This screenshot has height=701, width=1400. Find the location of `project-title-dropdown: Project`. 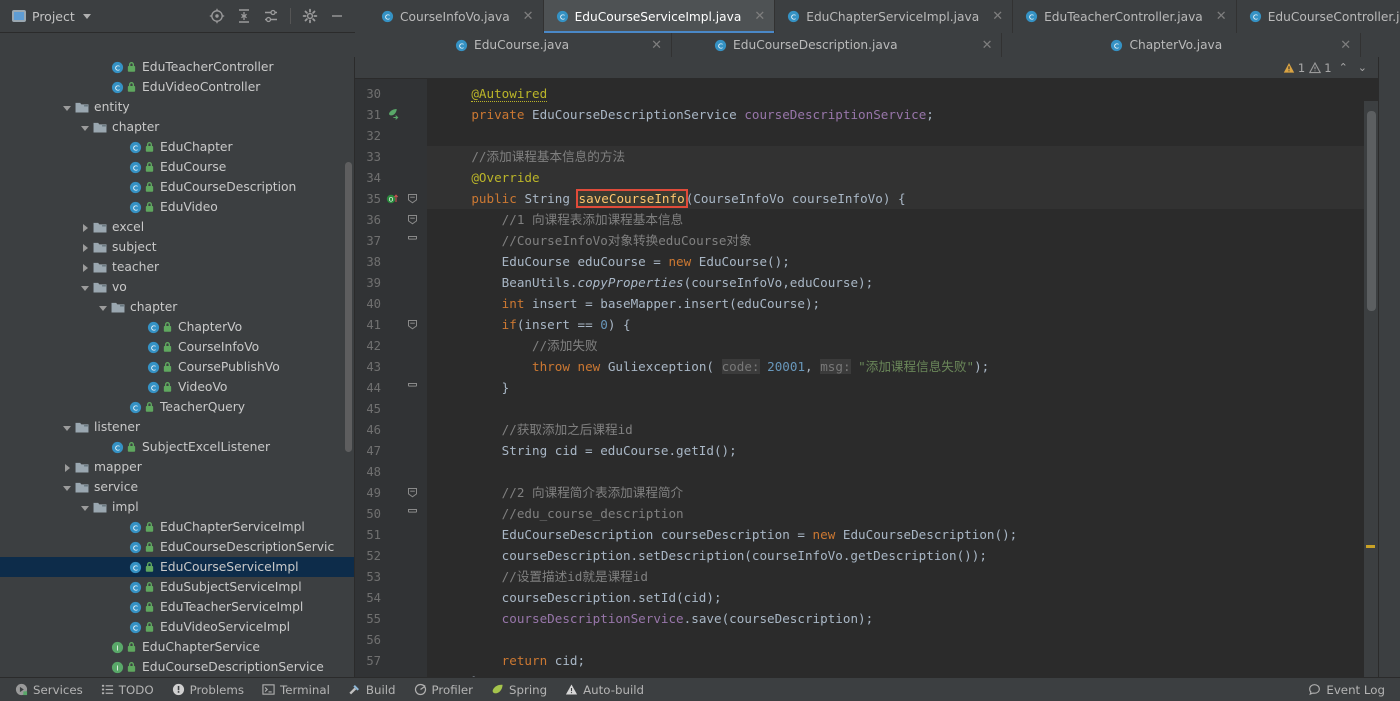

project-title-dropdown: Project is located at coordinates (48, 16).